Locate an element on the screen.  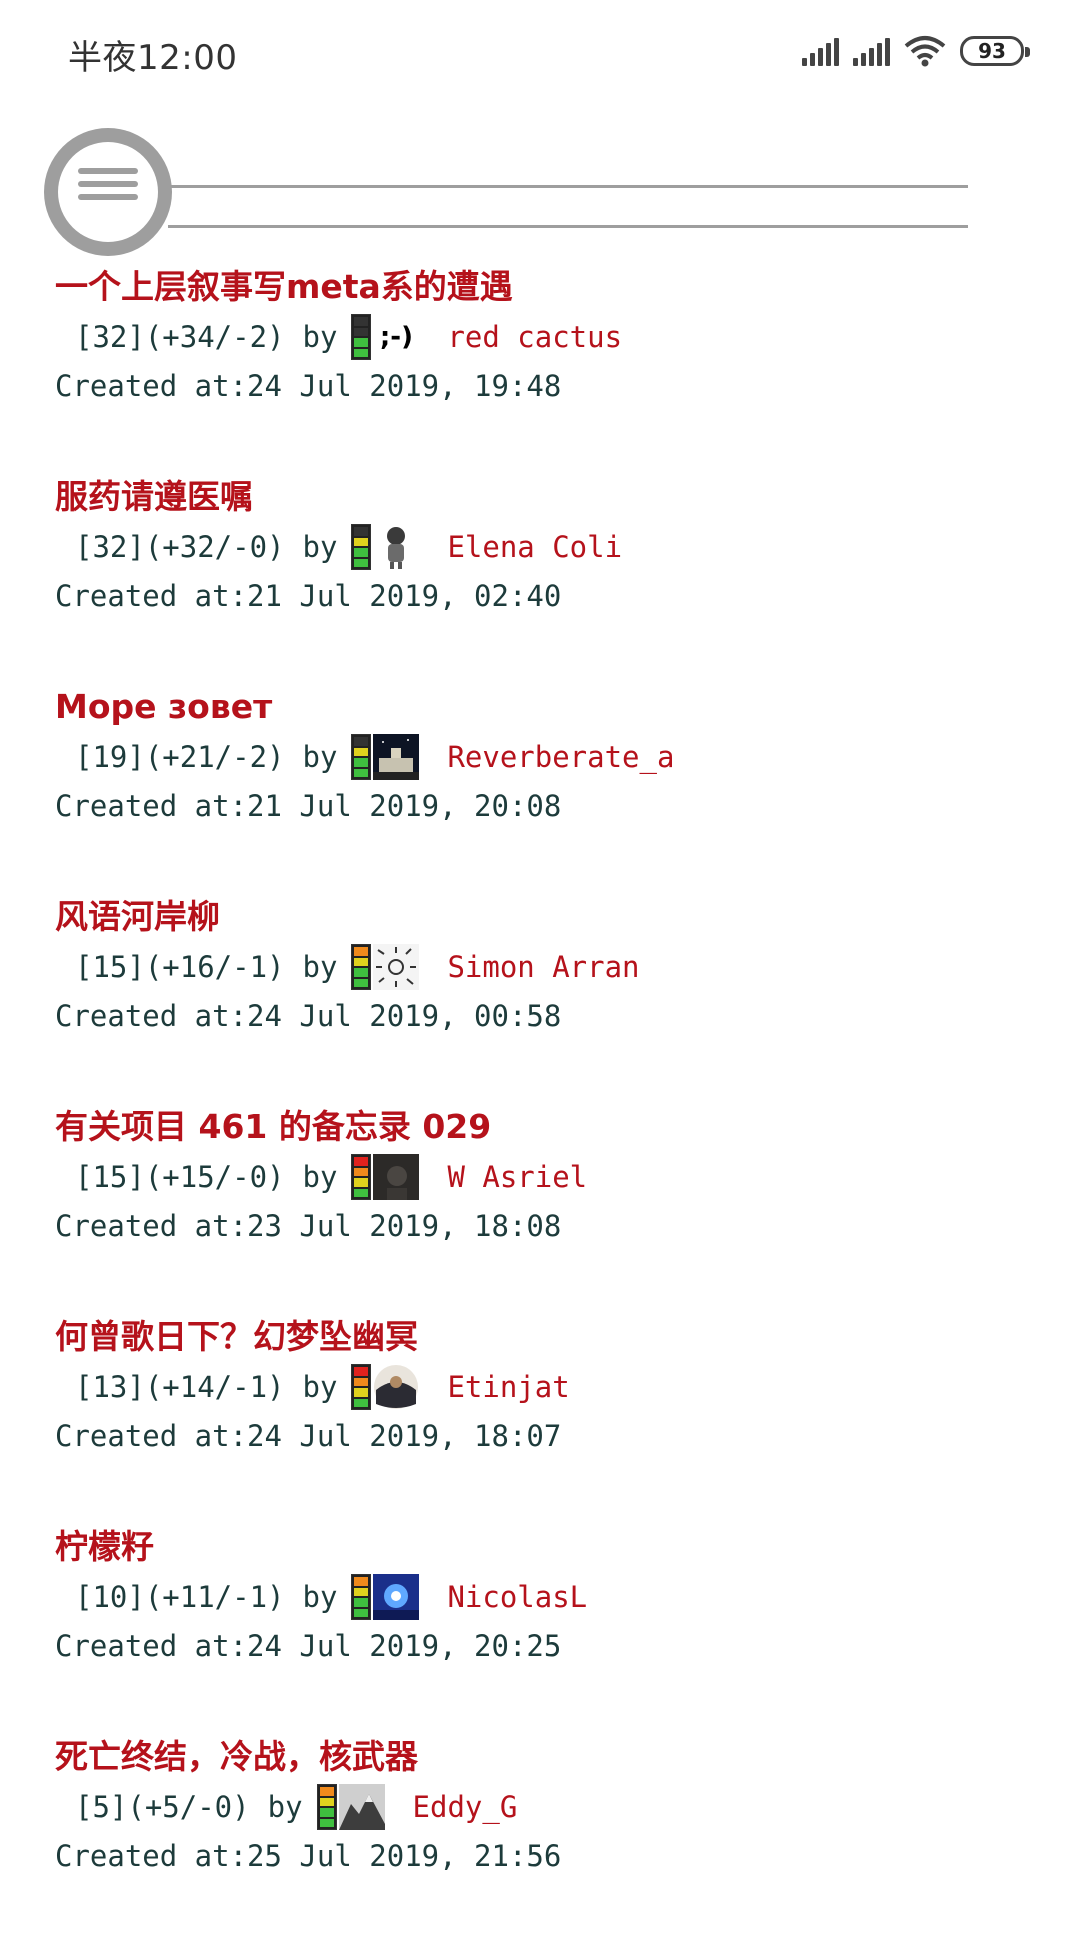
article-meta: [19](+21/-2) by Reverberate_a is located at coordinates (545, 757).